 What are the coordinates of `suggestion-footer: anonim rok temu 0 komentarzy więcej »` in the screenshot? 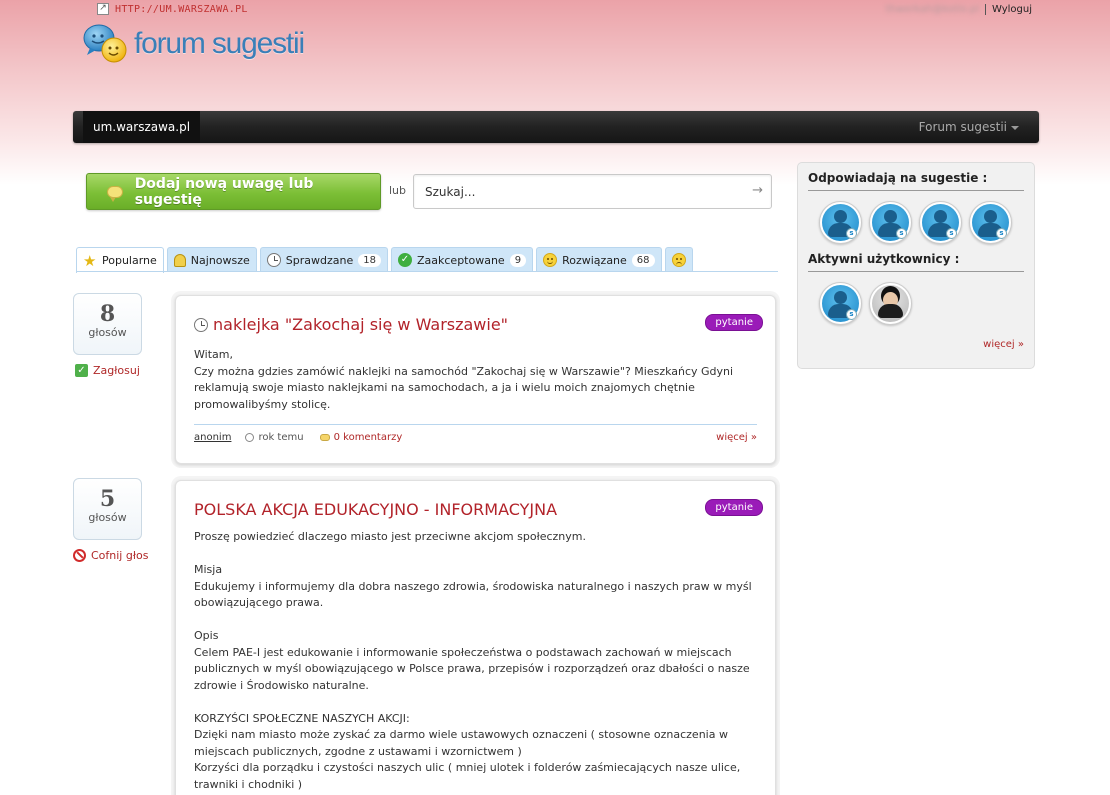 It's located at (475, 433).